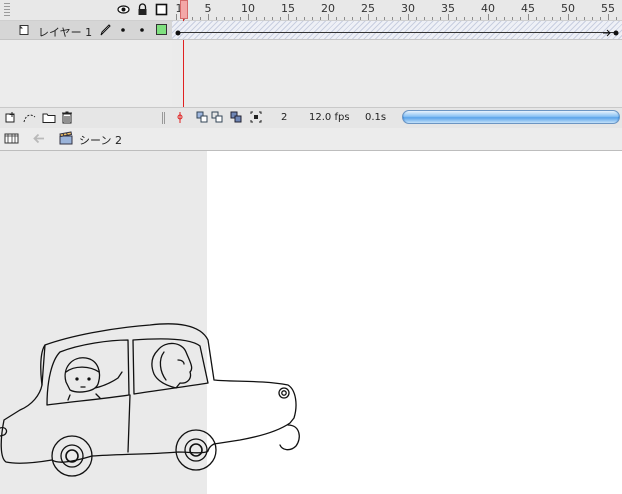 Image resolution: width=622 pixels, height=494 pixels. I want to click on back-arrow-icon, so click(39, 138).